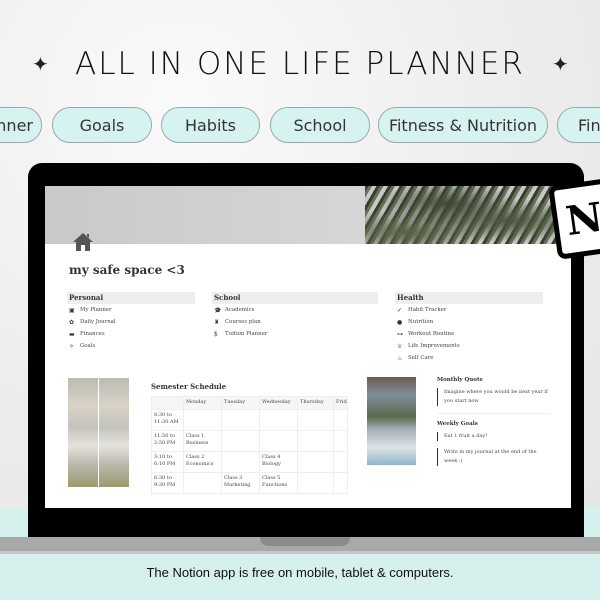 This screenshot has height=600, width=600. Describe the element at coordinates (300, 552) in the screenshot. I see `laptop-base-shadow` at that location.